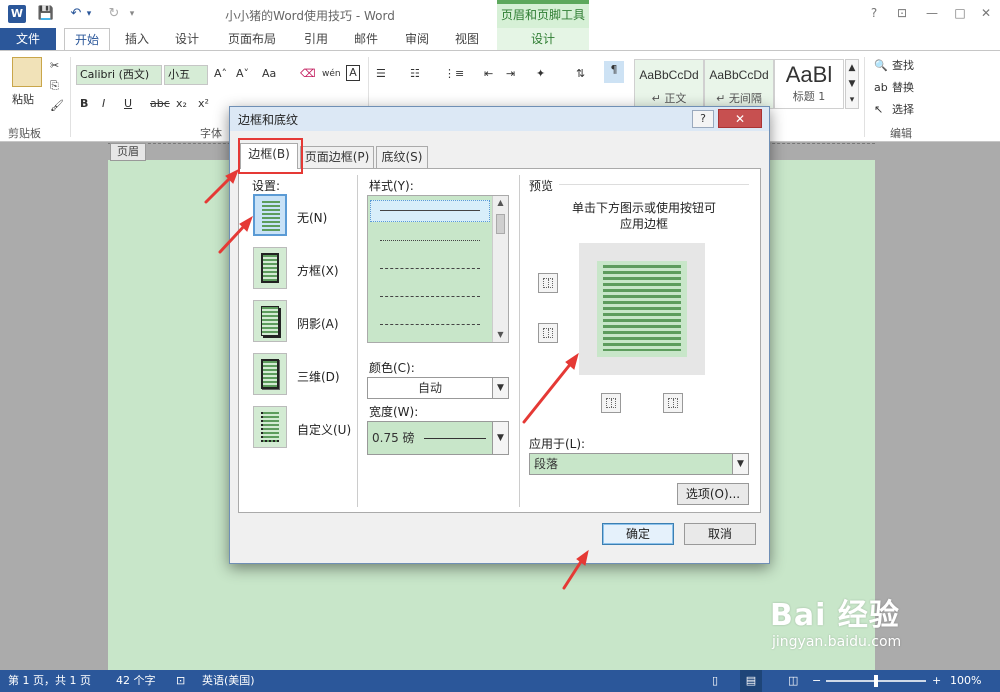  What do you see at coordinates (793, 681) in the screenshot?
I see `web-layout-icon: ◫` at bounding box center [793, 681].